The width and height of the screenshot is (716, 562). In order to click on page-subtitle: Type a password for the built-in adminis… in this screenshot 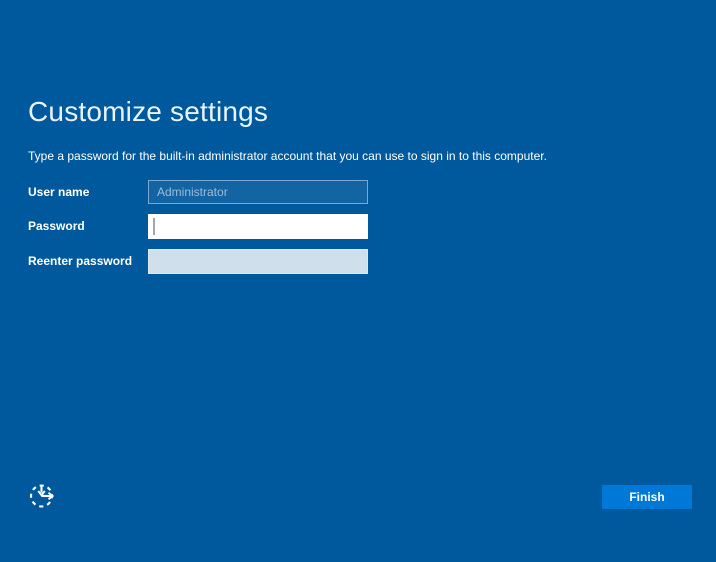, I will do `click(287, 156)`.